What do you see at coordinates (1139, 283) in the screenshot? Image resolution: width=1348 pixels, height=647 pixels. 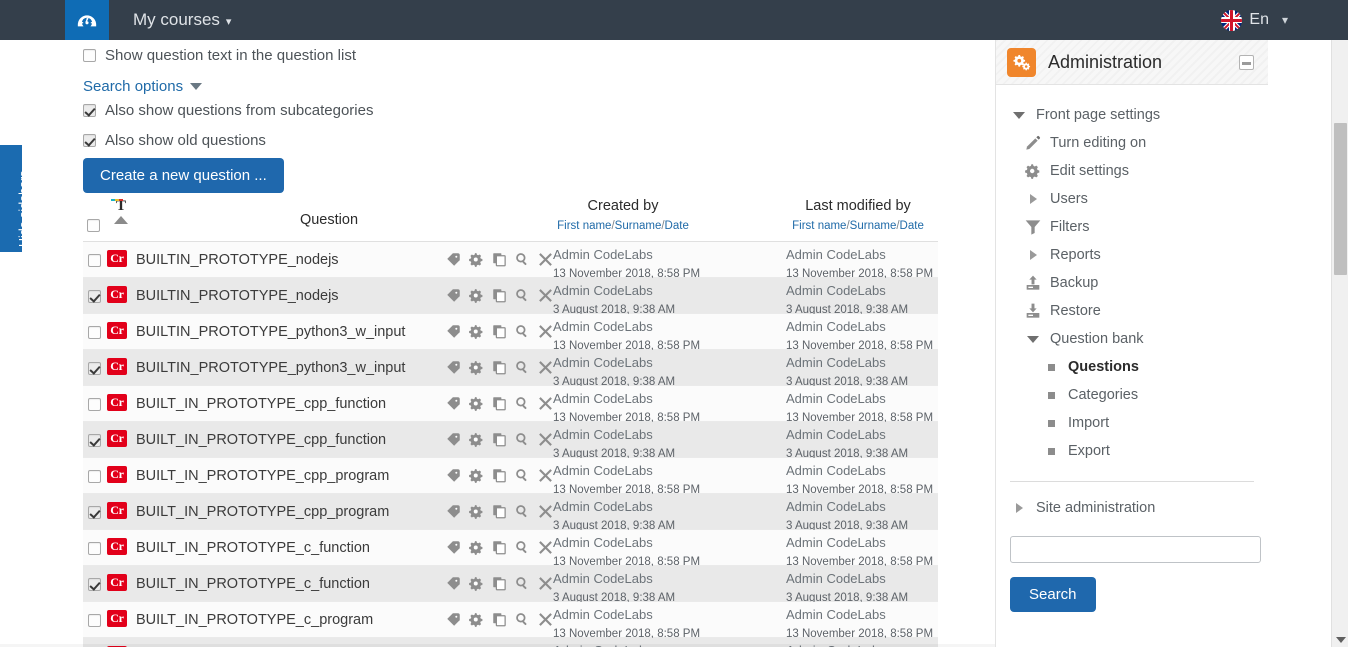 I see `sidebar-item-backup: Backup` at bounding box center [1139, 283].